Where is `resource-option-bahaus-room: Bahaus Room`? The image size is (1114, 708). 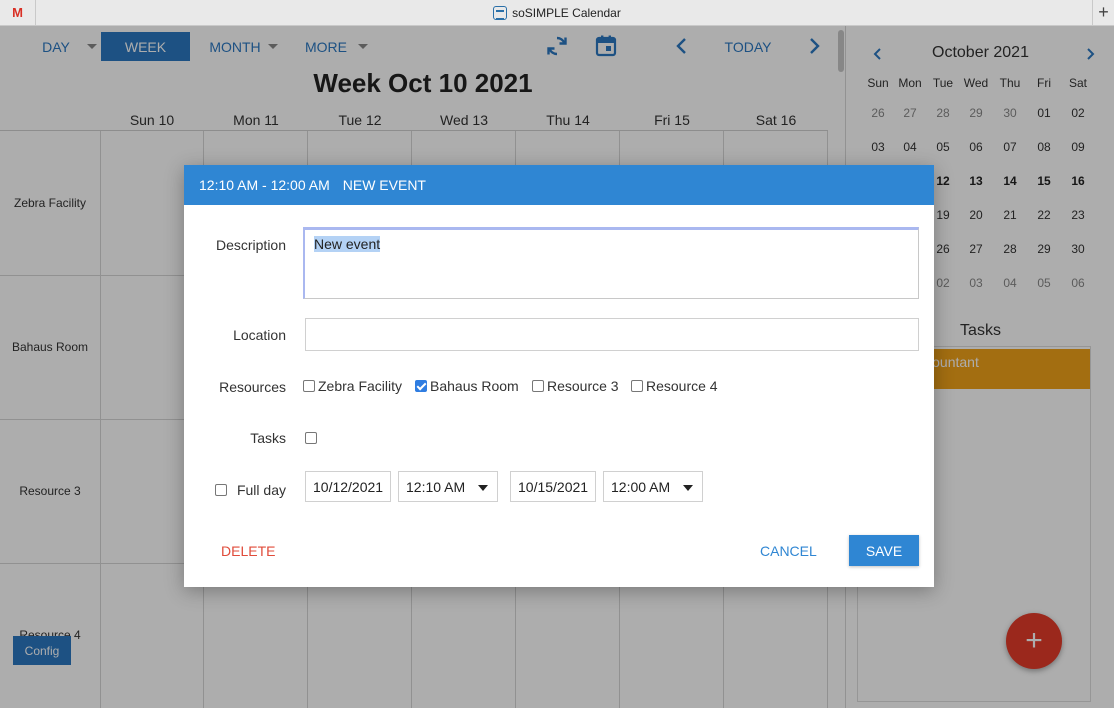 resource-option-bahaus-room: Bahaus Room is located at coordinates (467, 386).